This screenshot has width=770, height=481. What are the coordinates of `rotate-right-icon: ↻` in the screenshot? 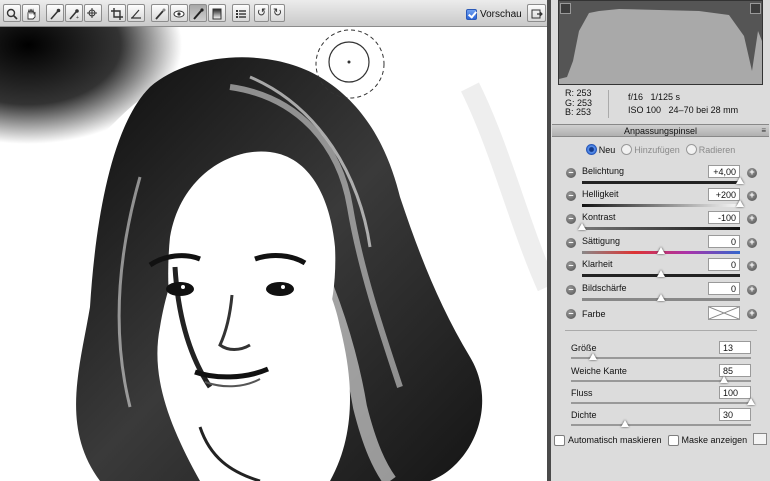 It's located at (277, 13).